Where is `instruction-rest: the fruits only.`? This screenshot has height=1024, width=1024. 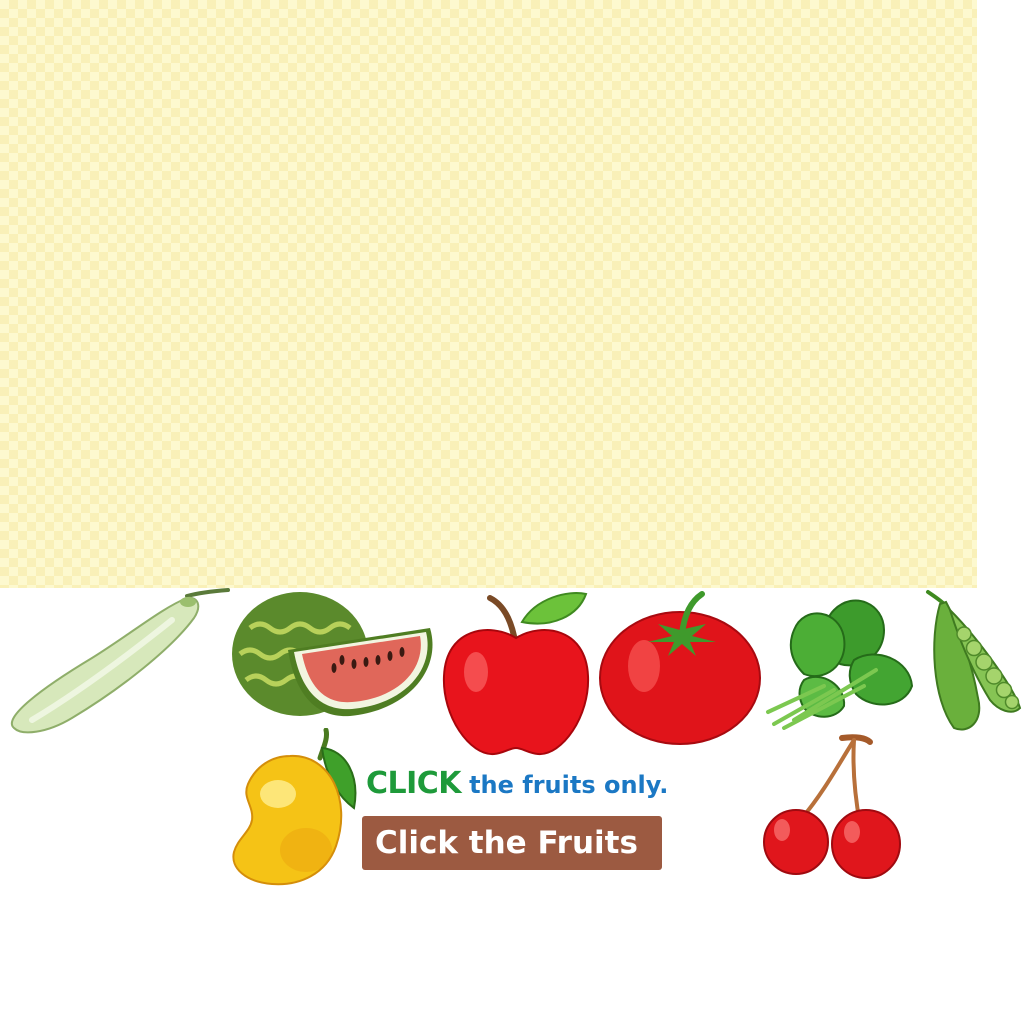 instruction-rest: the fruits only. is located at coordinates (569, 785).